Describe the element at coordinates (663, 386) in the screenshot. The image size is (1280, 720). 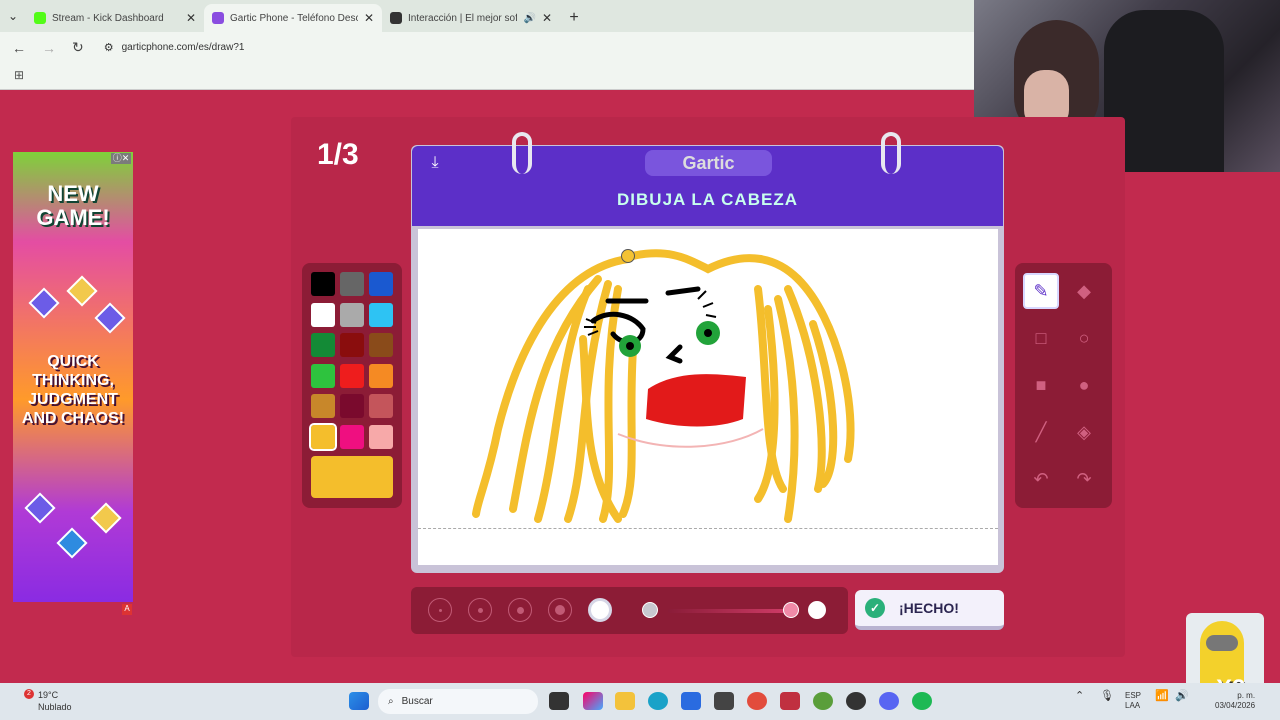
I see `drawing-strokes` at that location.